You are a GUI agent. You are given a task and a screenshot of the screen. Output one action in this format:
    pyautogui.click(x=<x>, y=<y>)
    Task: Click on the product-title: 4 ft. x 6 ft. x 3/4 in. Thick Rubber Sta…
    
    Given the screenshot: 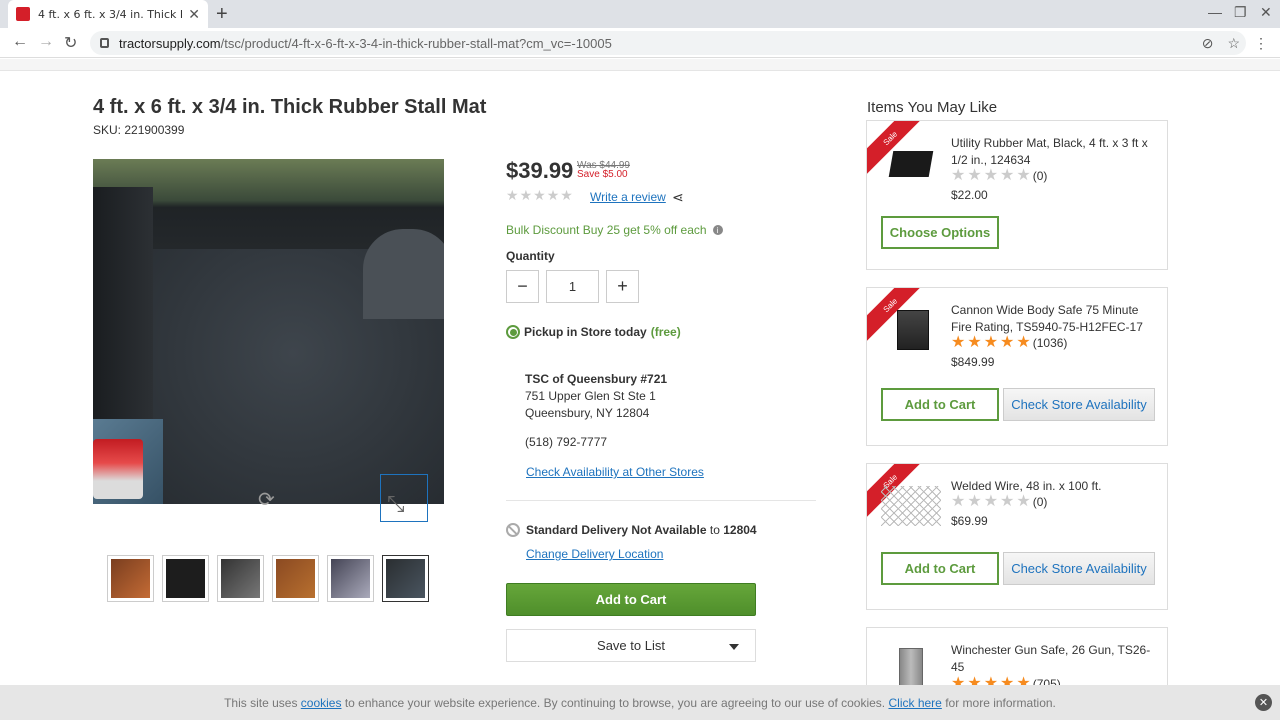 What is the action you would take?
    pyautogui.click(x=290, y=107)
    